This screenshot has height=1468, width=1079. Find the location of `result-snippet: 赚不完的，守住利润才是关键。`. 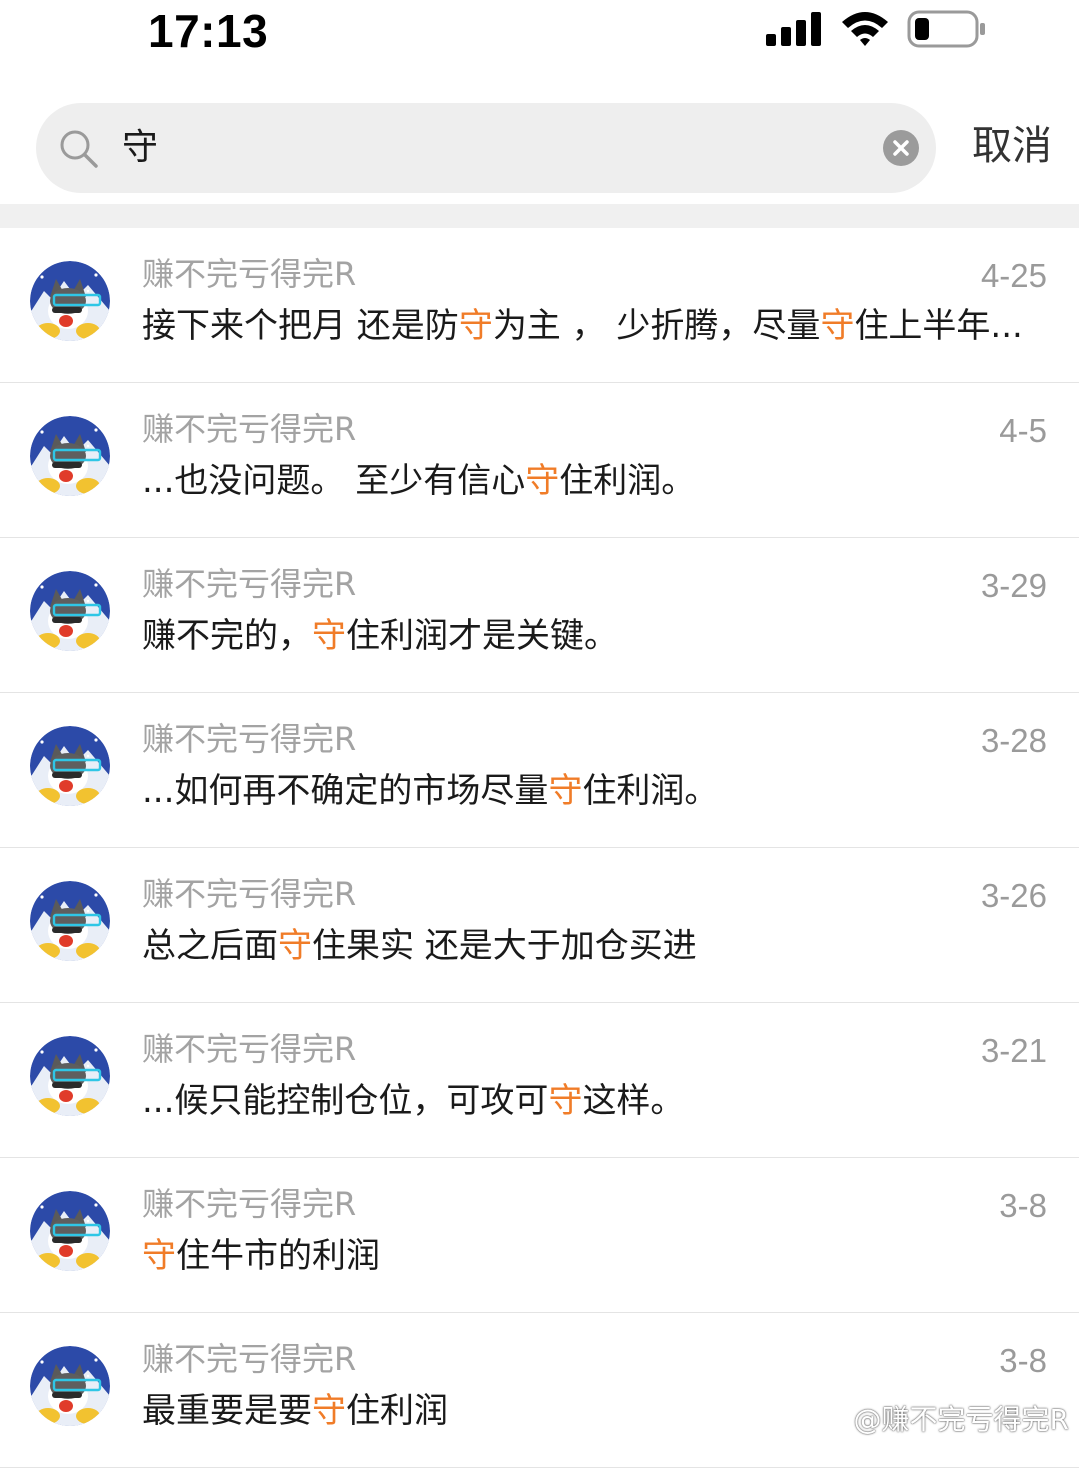

result-snippet: 赚不完的，守住利润才是关键。 is located at coordinates (595, 636).